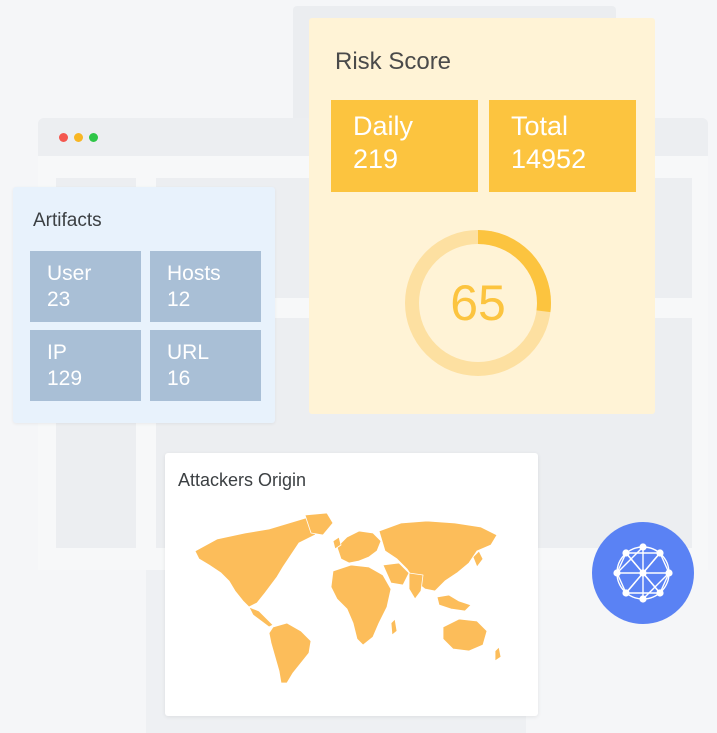  I want to click on artifact-tile-user: User 23, so click(85, 286).